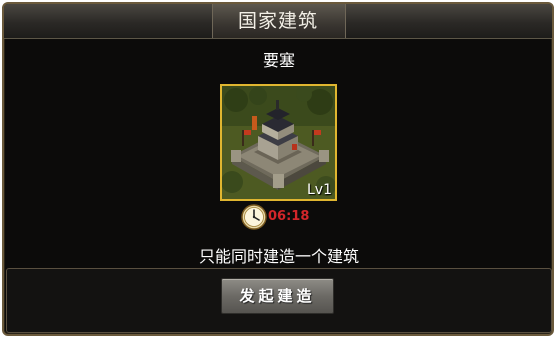  What do you see at coordinates (277, 296) in the screenshot?
I see `start-build-button: 发起建造` at bounding box center [277, 296].